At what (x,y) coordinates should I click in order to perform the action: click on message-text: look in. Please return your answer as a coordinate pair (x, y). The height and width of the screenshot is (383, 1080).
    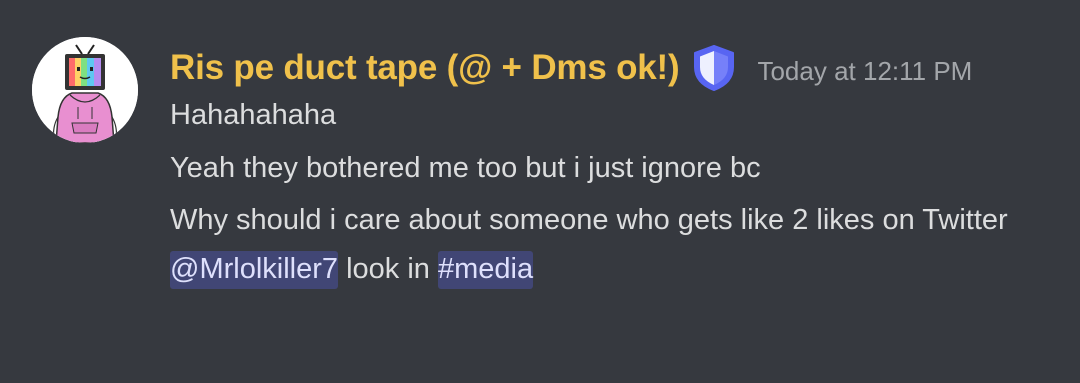
    Looking at the image, I should click on (388, 269).